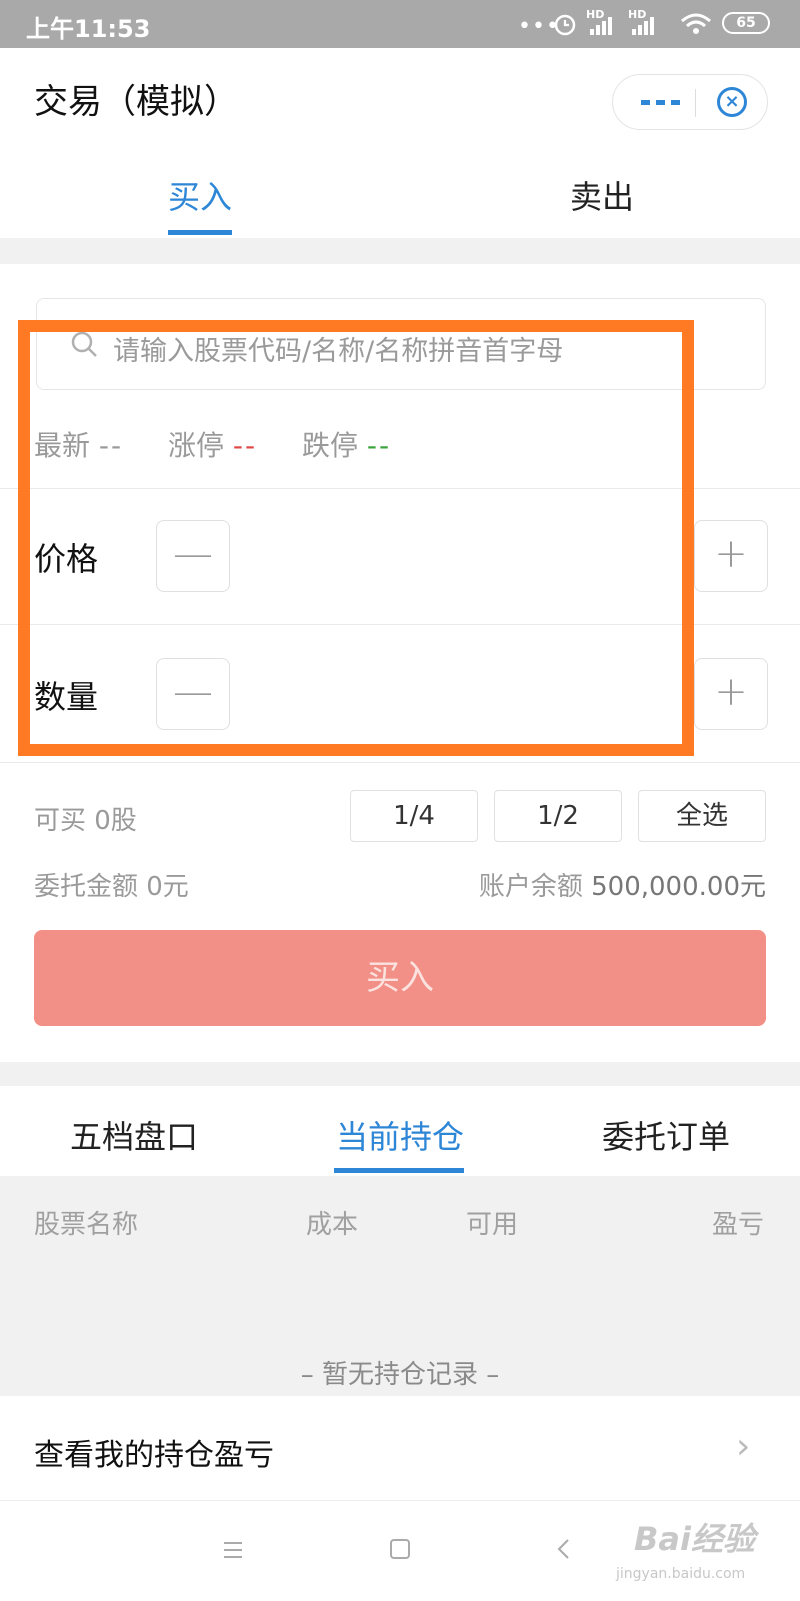 The width and height of the screenshot is (800, 1601). Describe the element at coordinates (400, 1135) in the screenshot. I see `tab-current-holdings: 当前持仓` at that location.